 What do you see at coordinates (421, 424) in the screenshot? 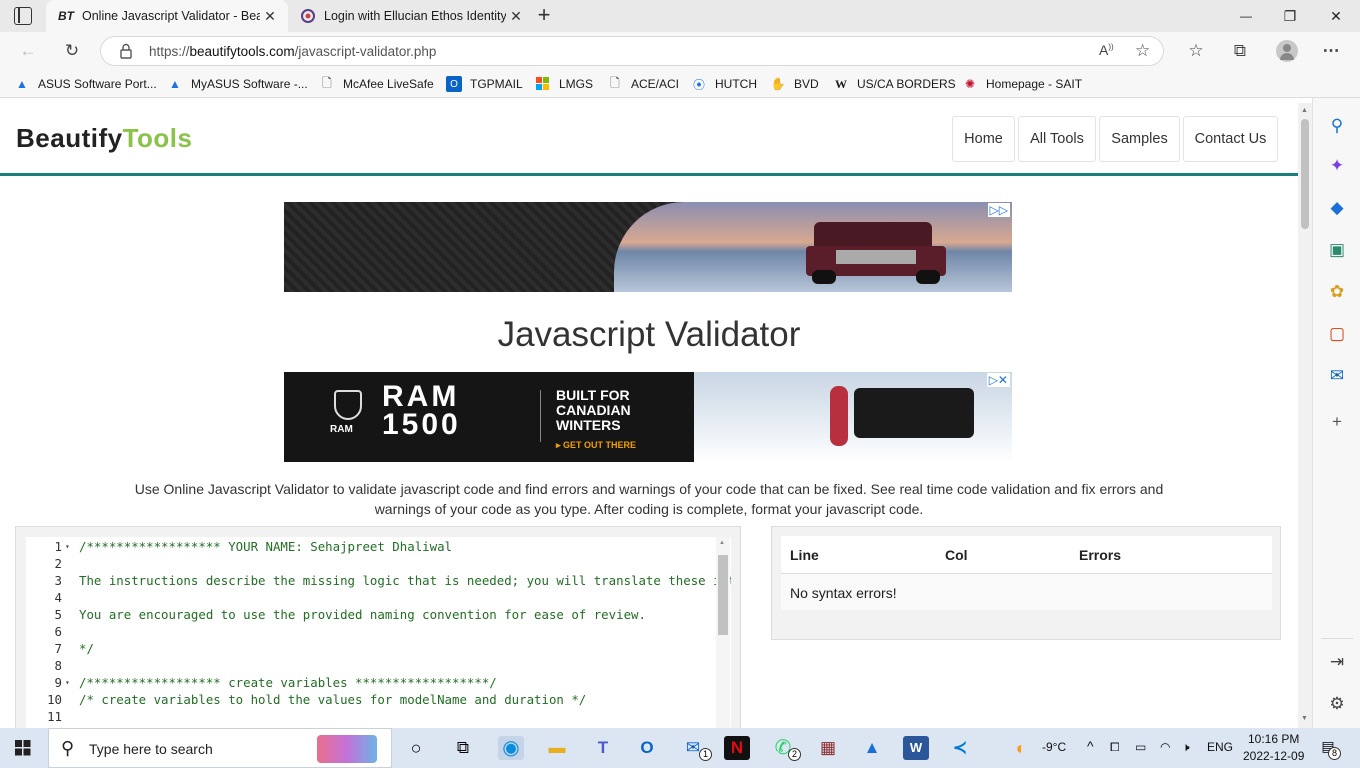
I see `ram-model-bottom: 1500` at bounding box center [421, 424].